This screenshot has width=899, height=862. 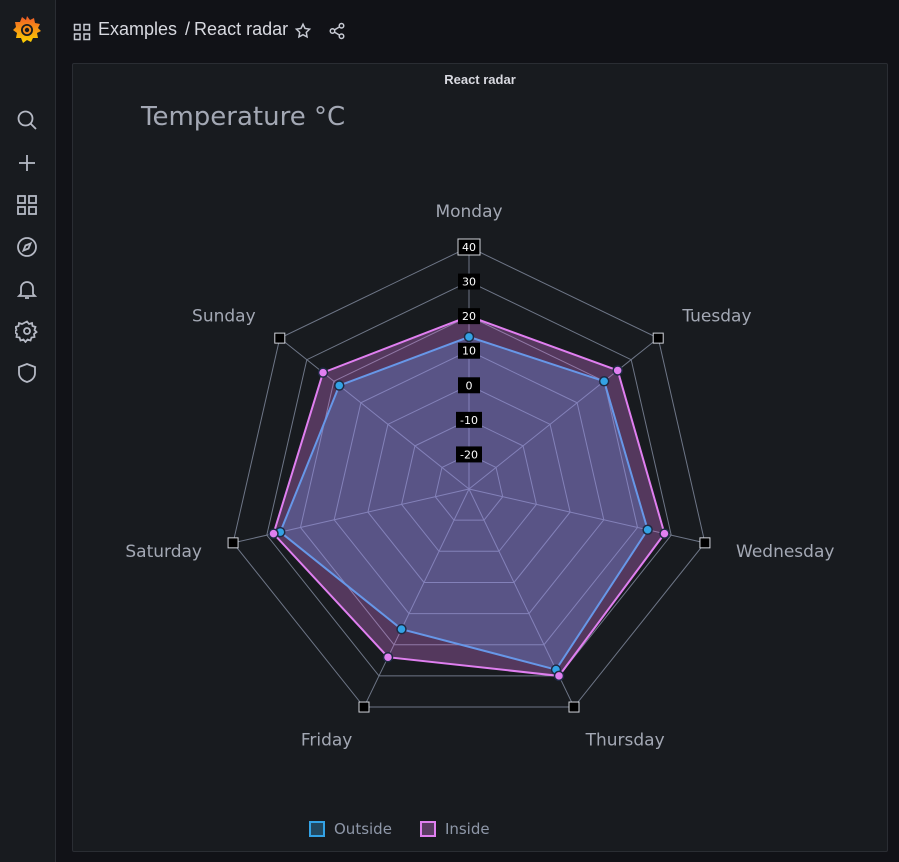 What do you see at coordinates (27, 247) in the screenshot?
I see `explore-compass-icon` at bounding box center [27, 247].